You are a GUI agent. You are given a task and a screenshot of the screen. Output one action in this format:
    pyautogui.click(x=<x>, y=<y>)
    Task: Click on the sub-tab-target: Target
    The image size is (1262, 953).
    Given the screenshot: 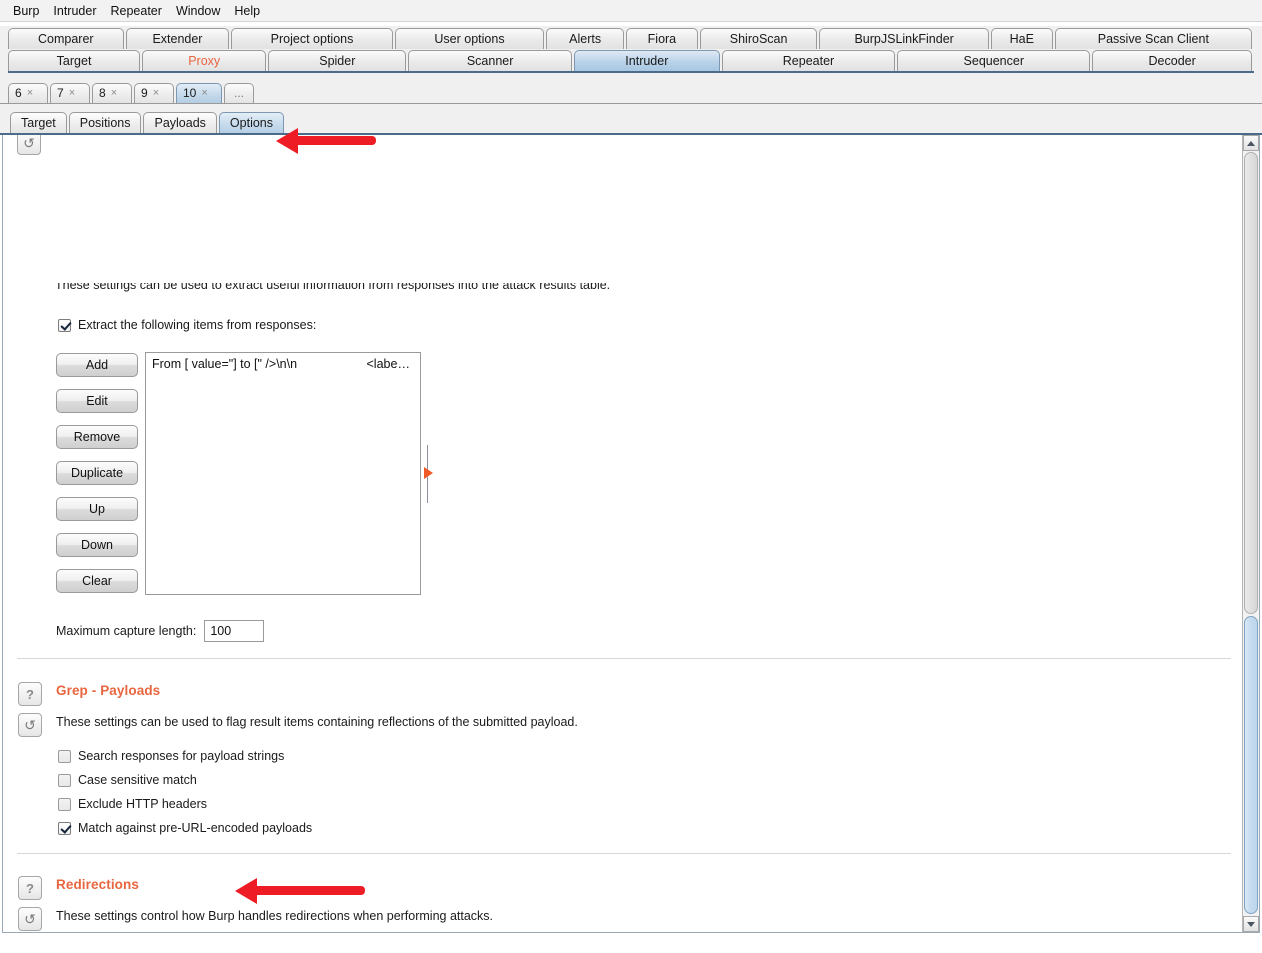 What is the action you would take?
    pyautogui.click(x=38, y=122)
    